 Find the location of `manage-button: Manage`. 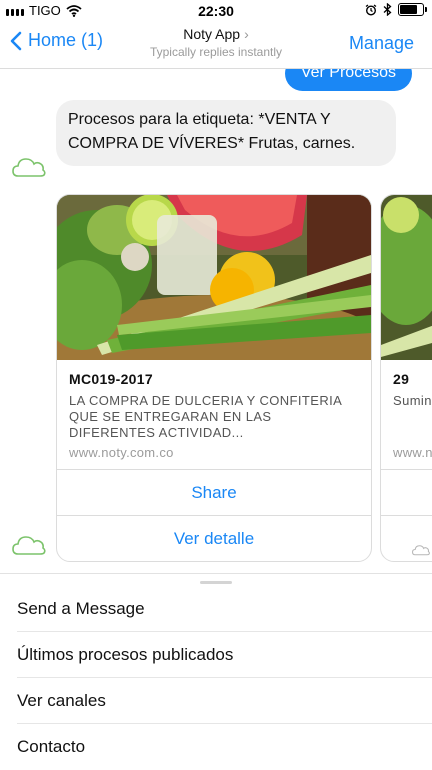

manage-button: Manage is located at coordinates (381, 43).